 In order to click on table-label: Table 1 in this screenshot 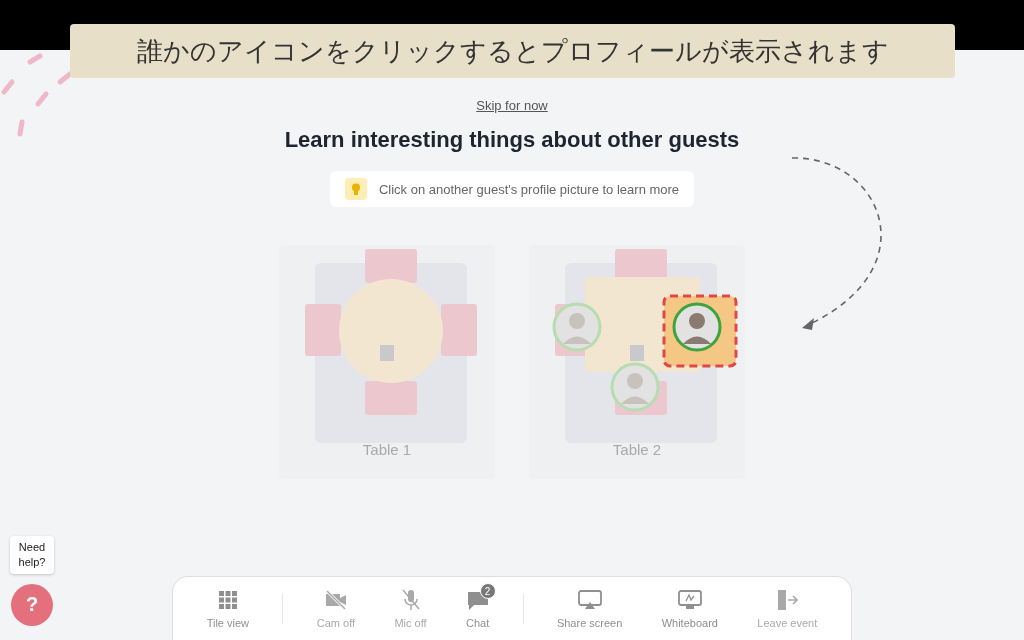, I will do `click(387, 449)`.